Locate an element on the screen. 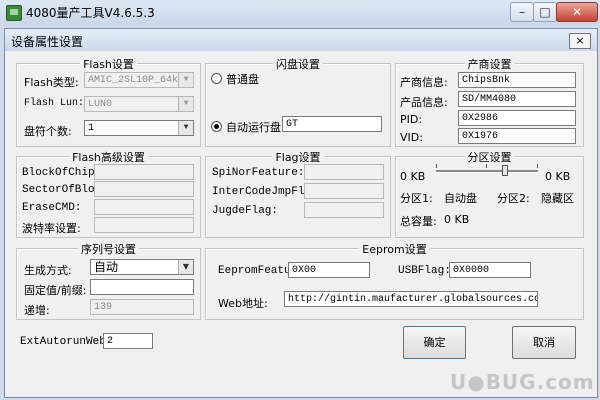 The width and height of the screenshot is (600, 400). normal-disk-label: 普通盘 is located at coordinates (242, 79).